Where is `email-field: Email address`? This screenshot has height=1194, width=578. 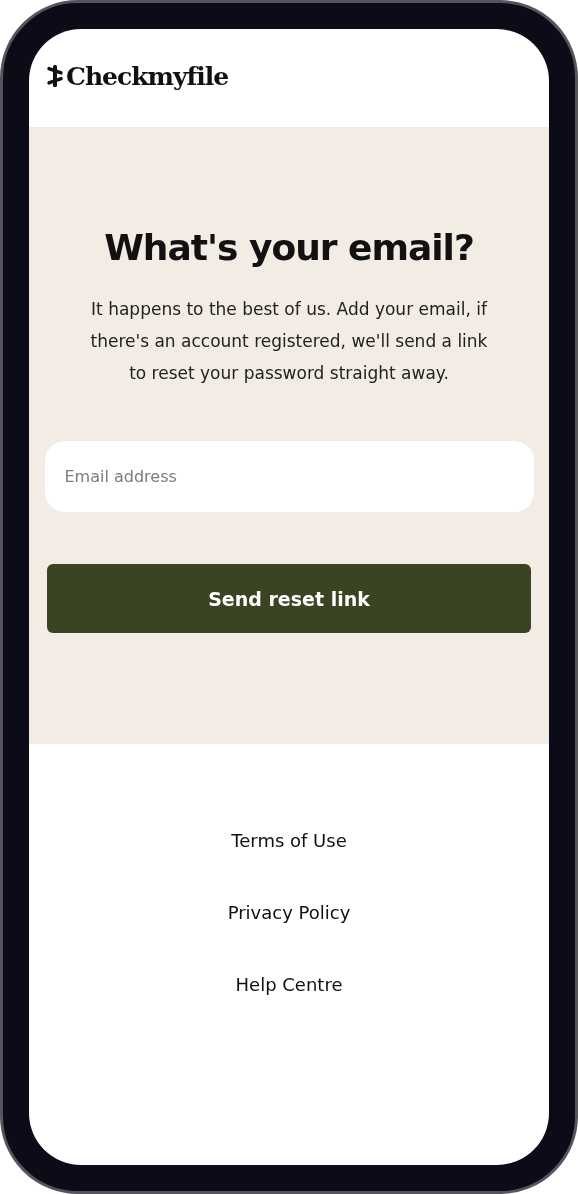 email-field: Email address is located at coordinates (289, 476).